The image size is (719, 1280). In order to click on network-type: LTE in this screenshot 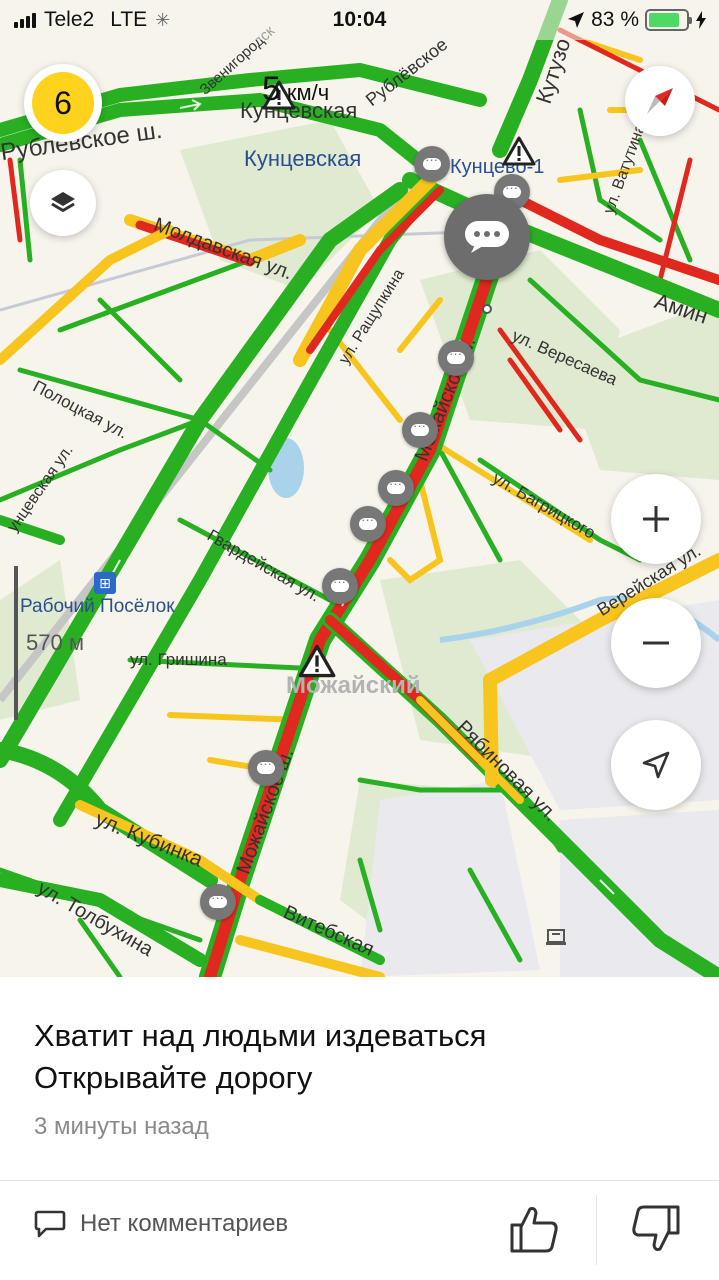, I will do `click(129, 19)`.